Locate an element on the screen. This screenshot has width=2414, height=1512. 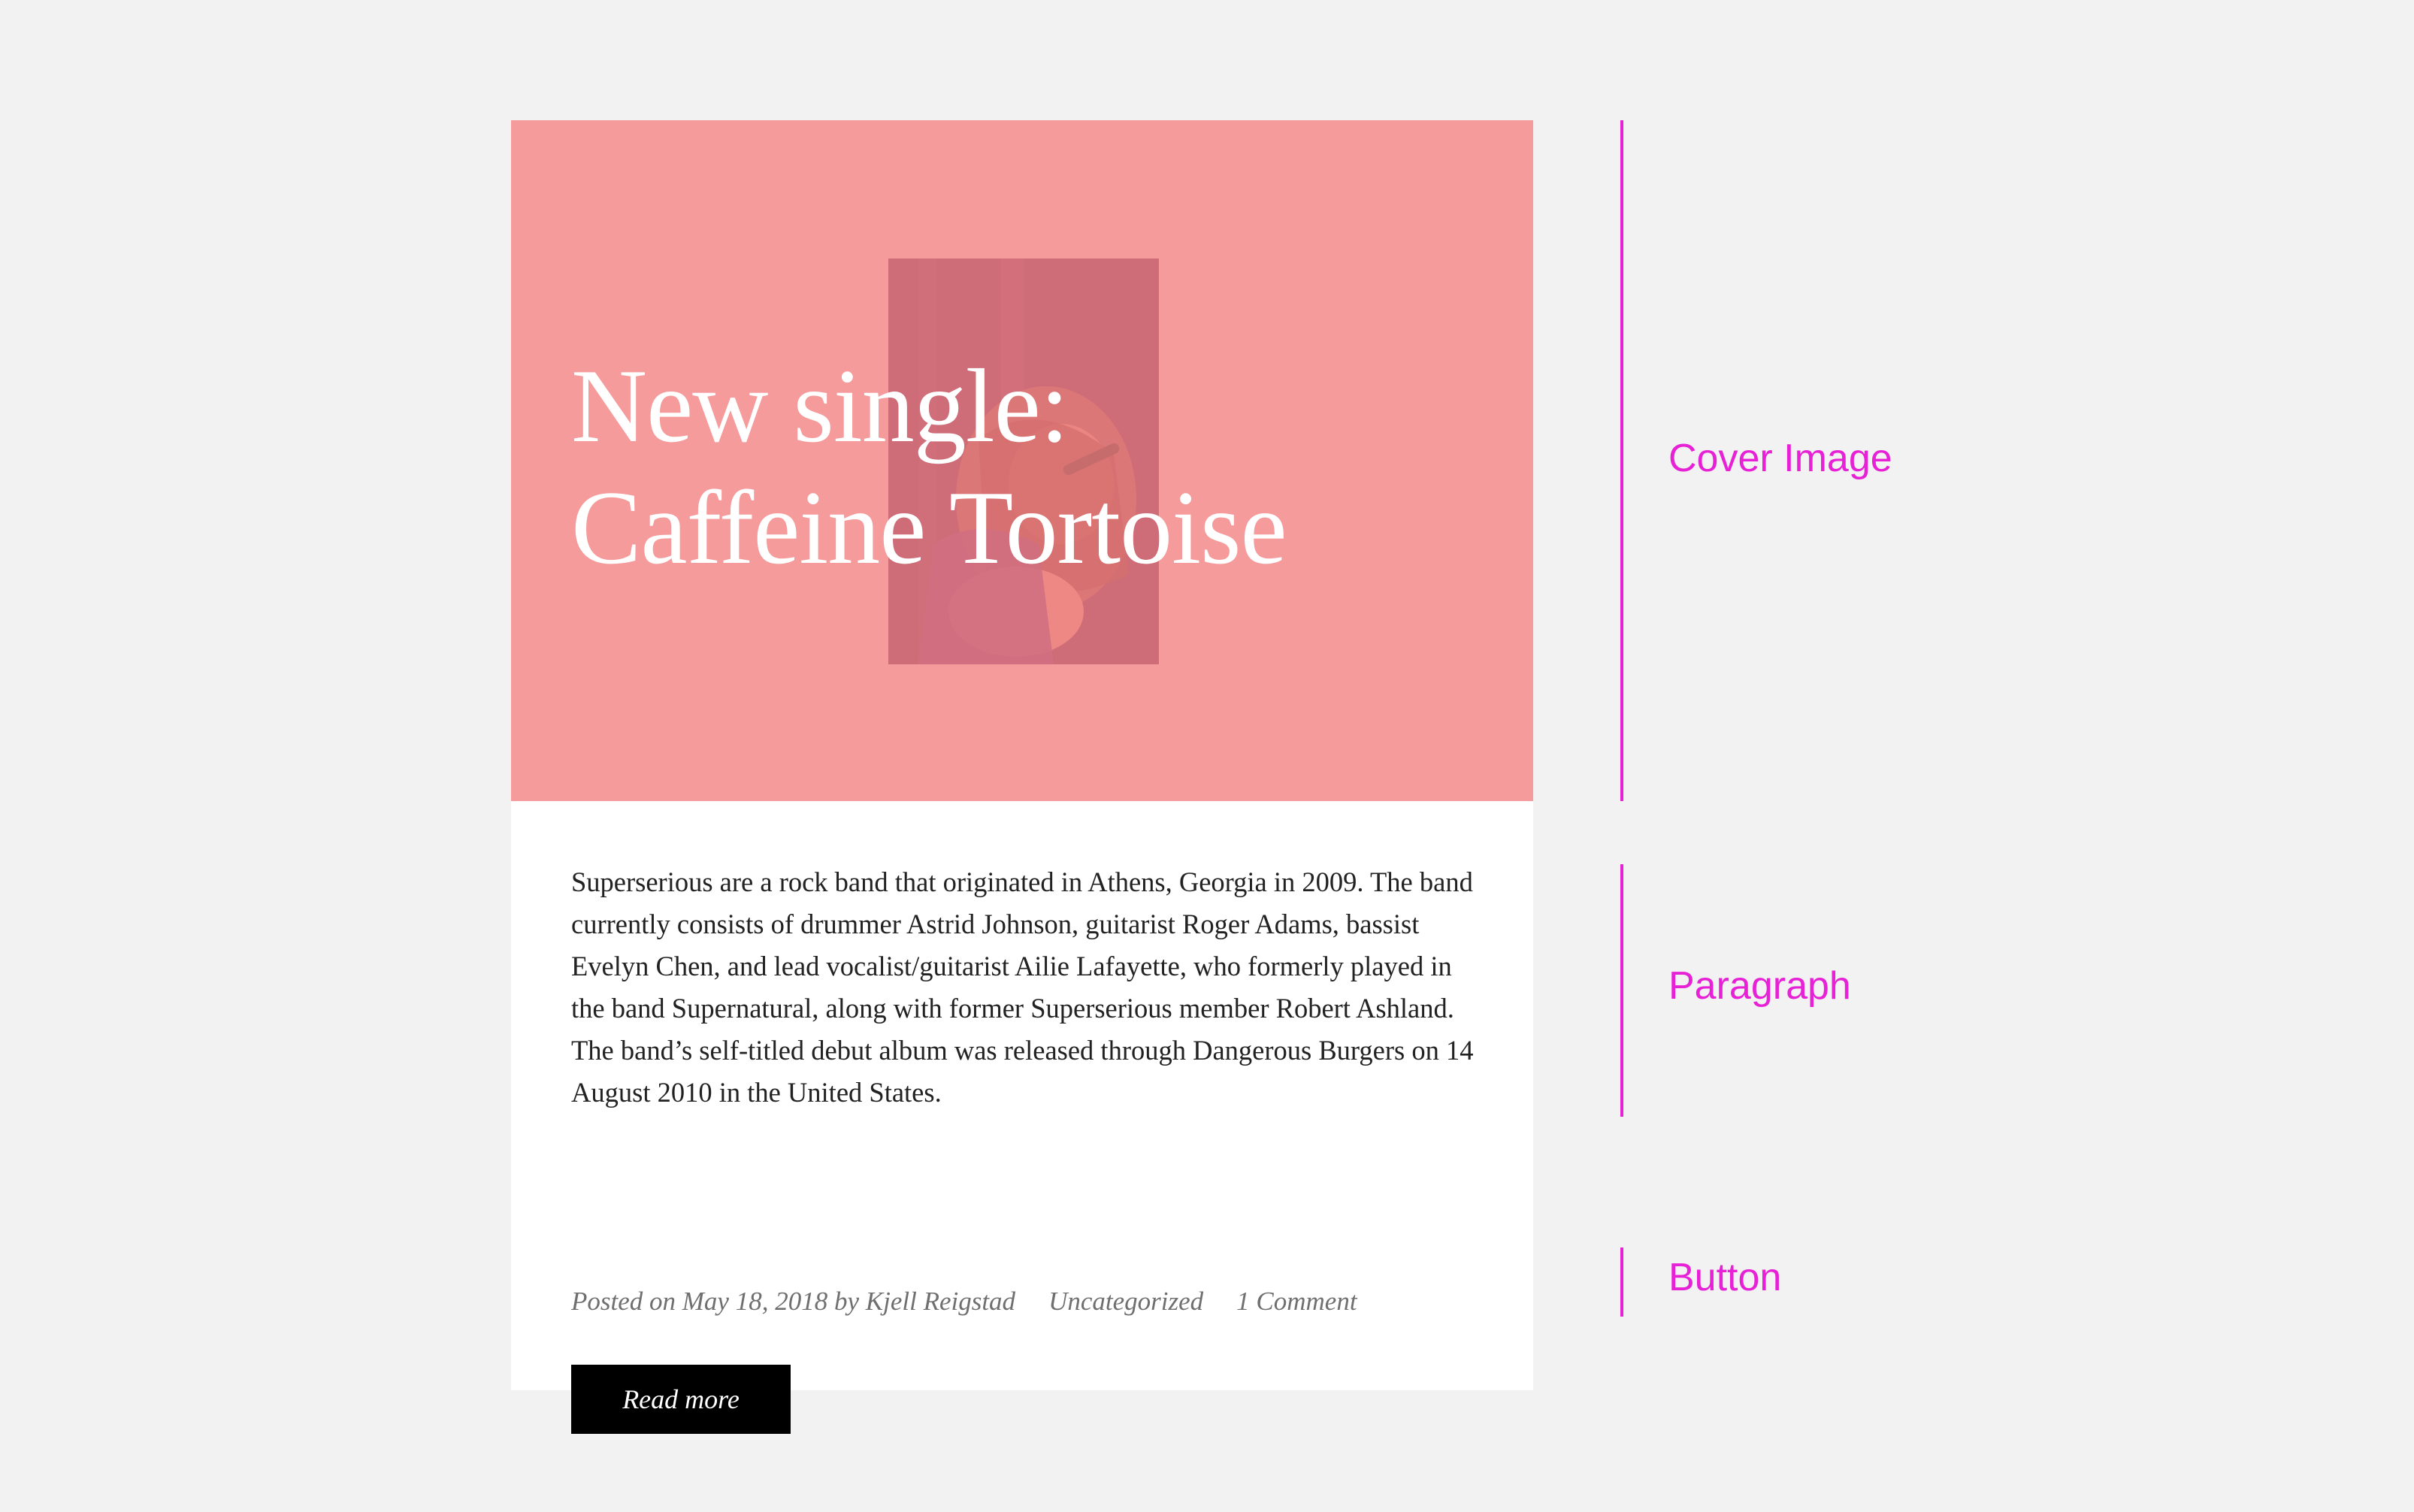
category-link: Uncategorized is located at coordinates (1125, 1301).